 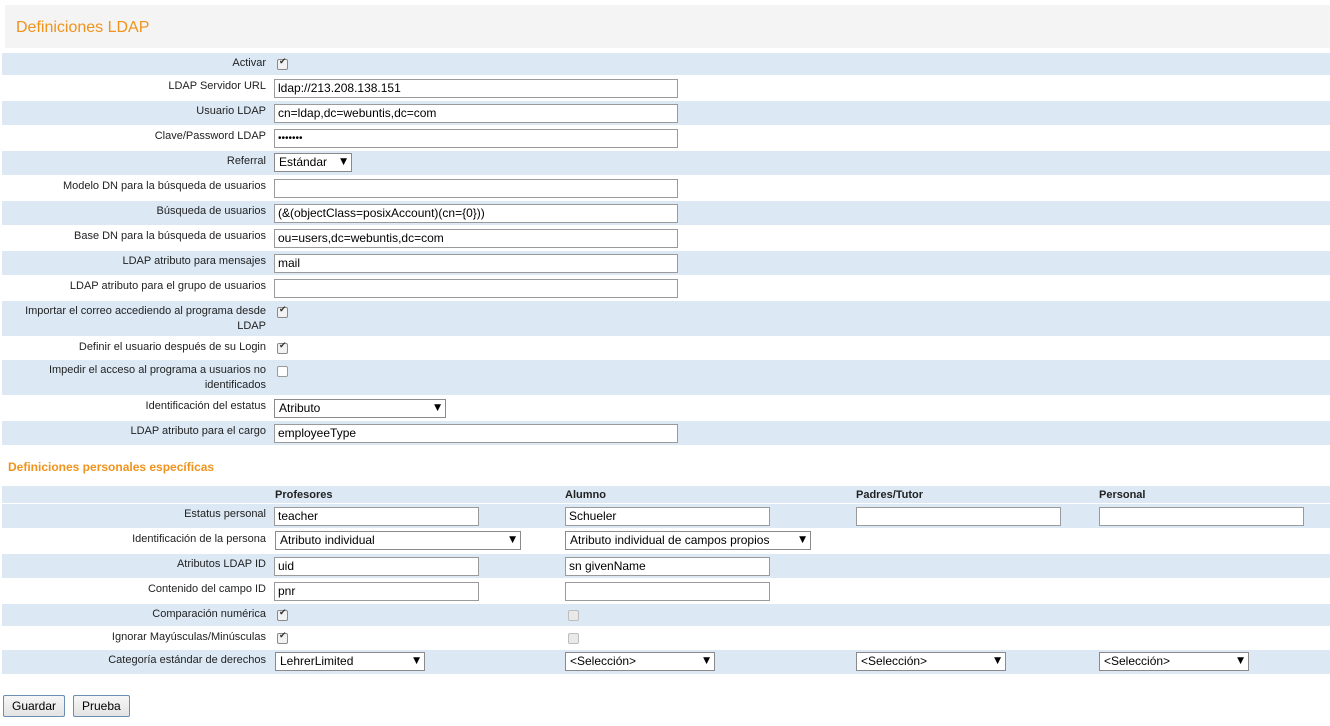 I want to click on comparacion-alumno-checkbox, so click(x=573, y=615).